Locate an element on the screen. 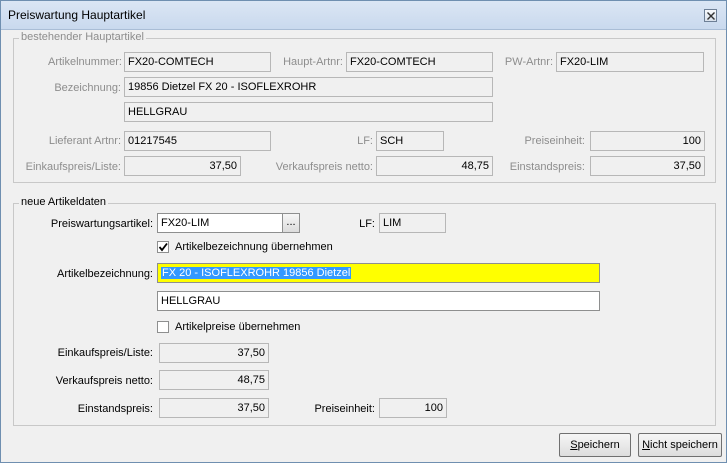 The width and height of the screenshot is (727, 463). verkaufspreis-new-field: 48,75 is located at coordinates (214, 380).